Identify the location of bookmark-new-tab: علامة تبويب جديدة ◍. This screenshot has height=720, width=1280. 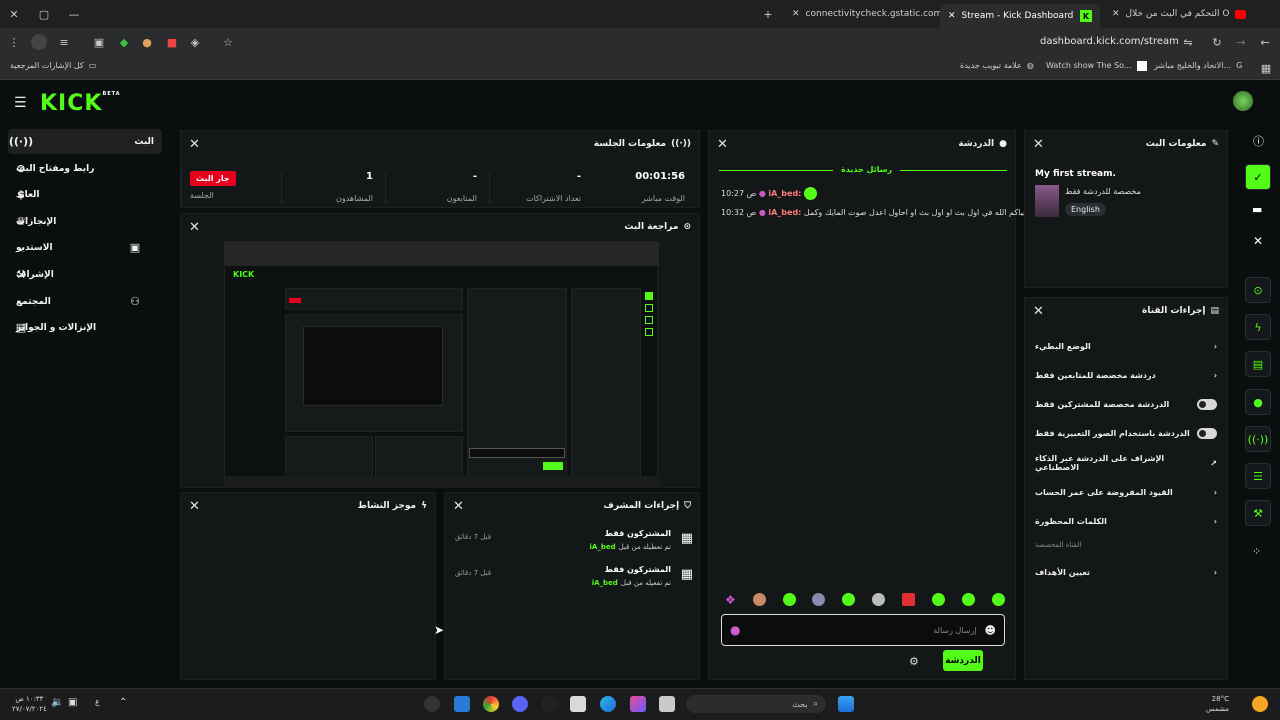
(997, 65).